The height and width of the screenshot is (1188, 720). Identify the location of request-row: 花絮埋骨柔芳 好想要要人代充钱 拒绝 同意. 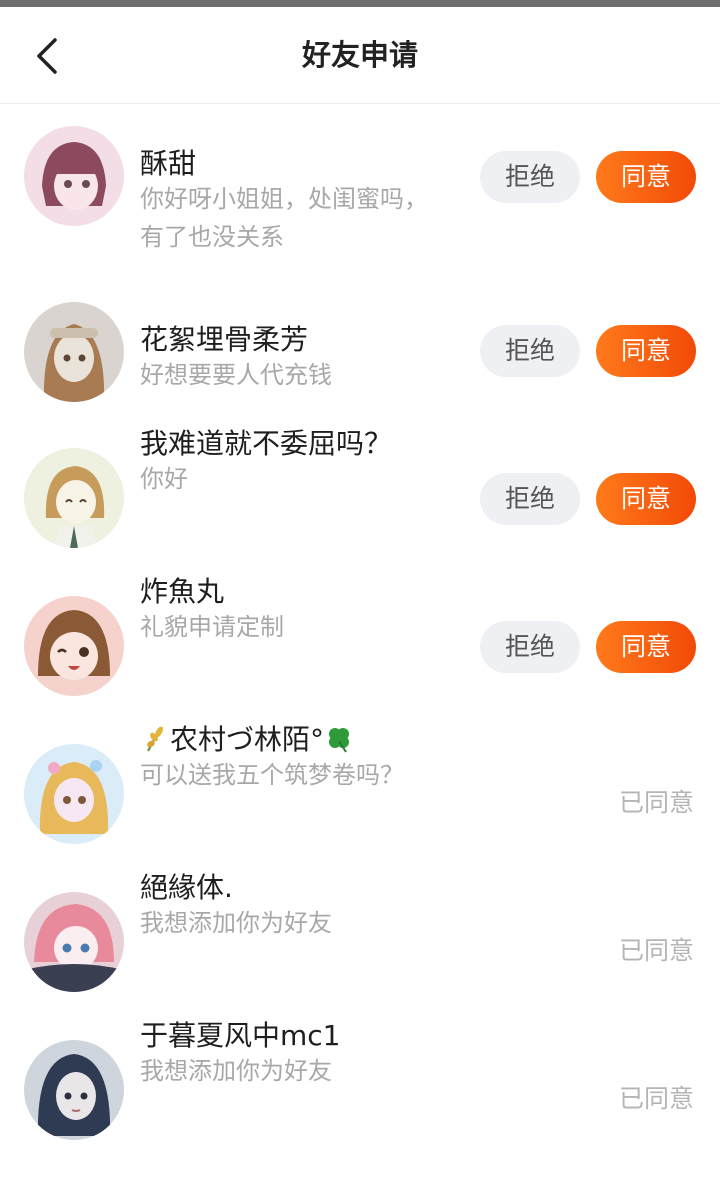
(360, 327).